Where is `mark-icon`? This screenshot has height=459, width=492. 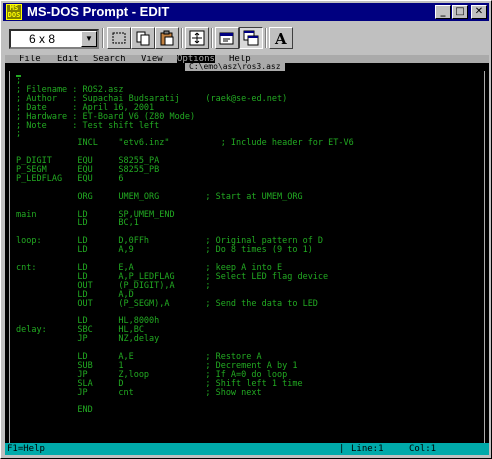 mark-icon is located at coordinates (119, 38).